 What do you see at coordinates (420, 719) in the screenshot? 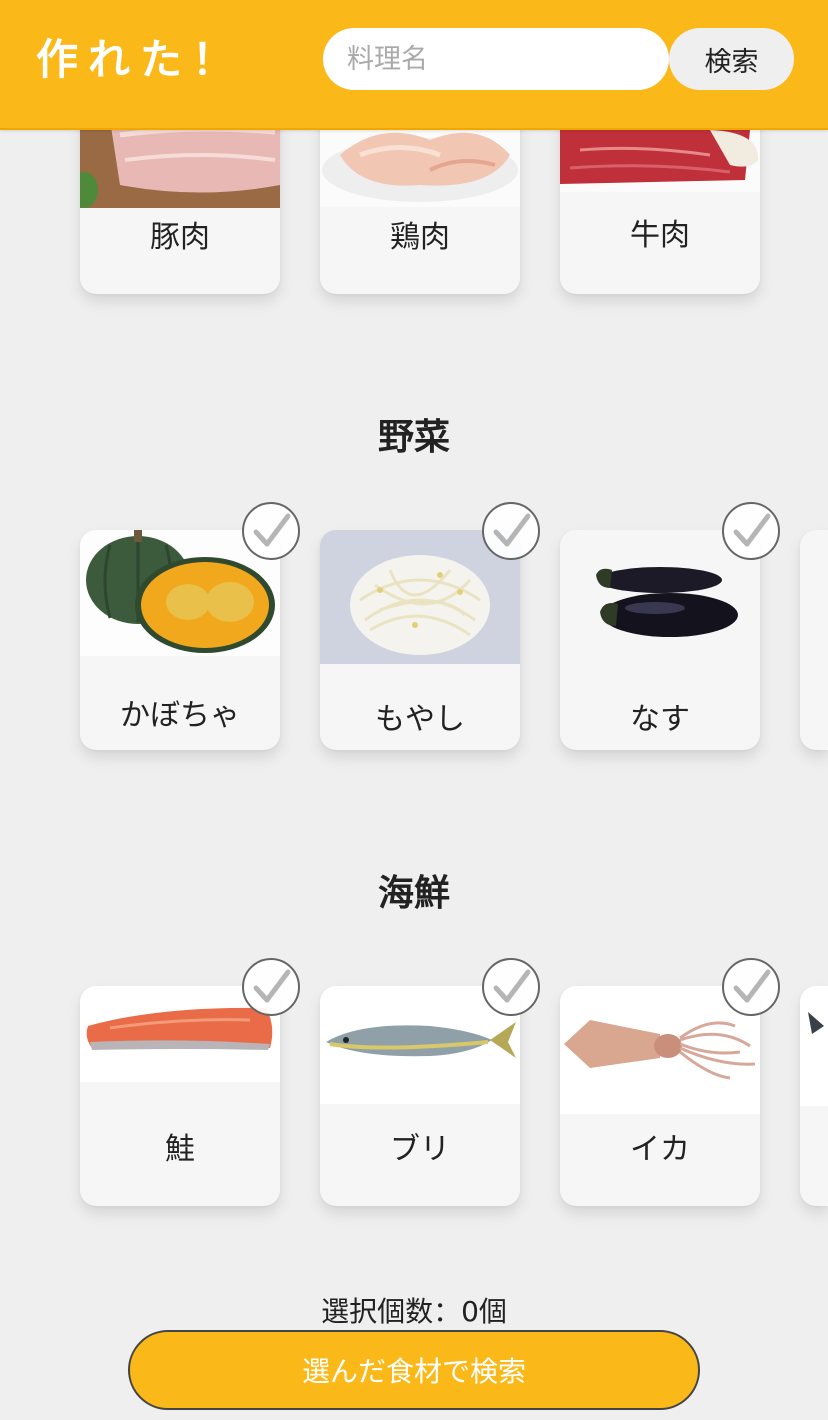
I see `ingredient-label: もやし` at bounding box center [420, 719].